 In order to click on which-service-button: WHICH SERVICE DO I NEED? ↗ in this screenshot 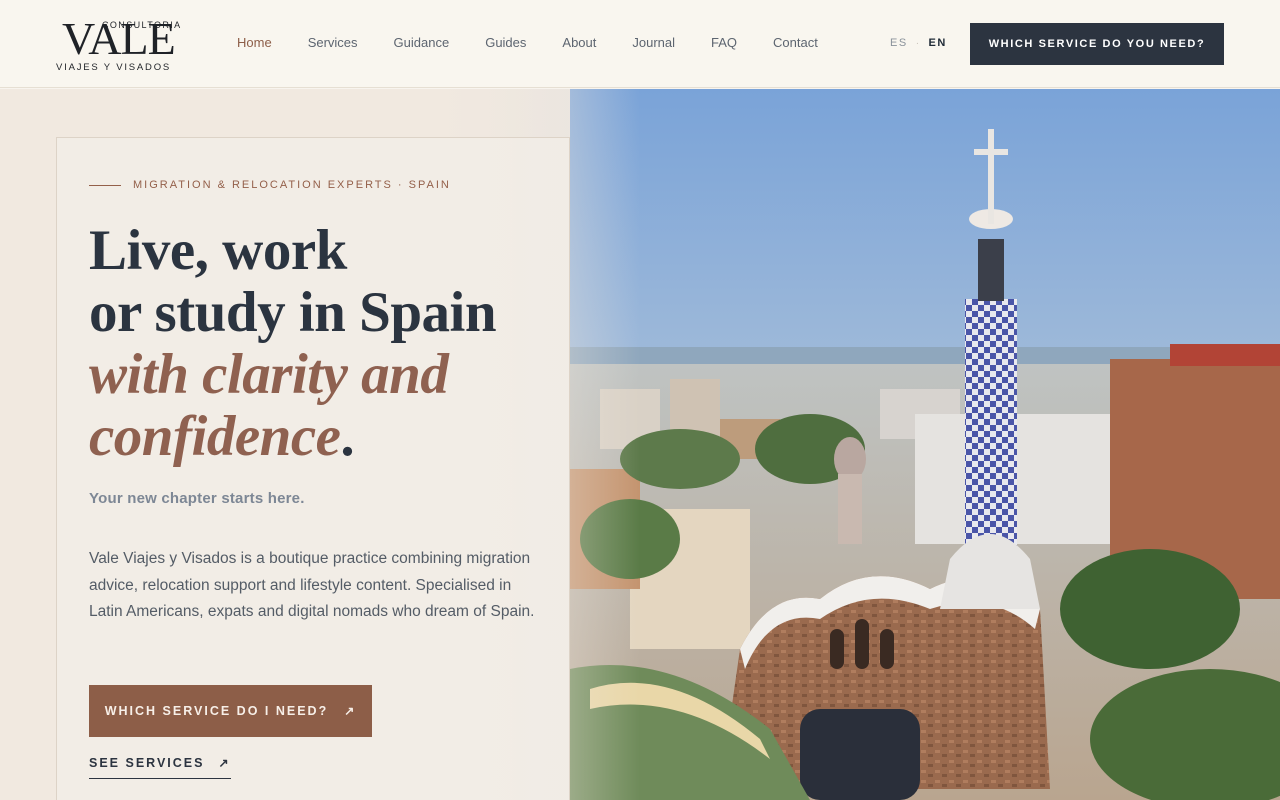, I will do `click(230, 711)`.